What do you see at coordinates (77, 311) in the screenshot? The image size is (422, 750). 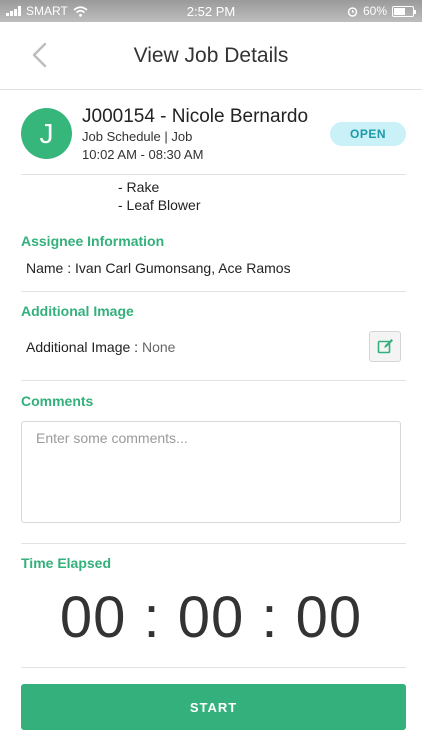 I see `additional-image-section-title: Additional Image` at bounding box center [77, 311].